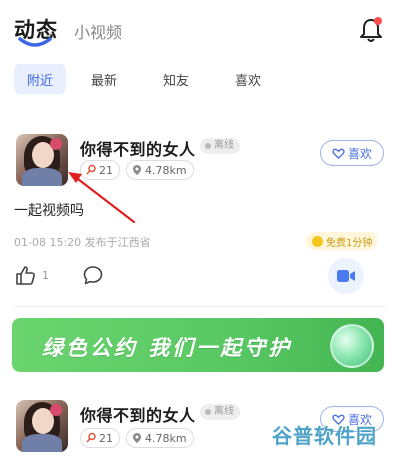 The width and height of the screenshot is (400, 462). I want to click on divider, so click(200, 306).